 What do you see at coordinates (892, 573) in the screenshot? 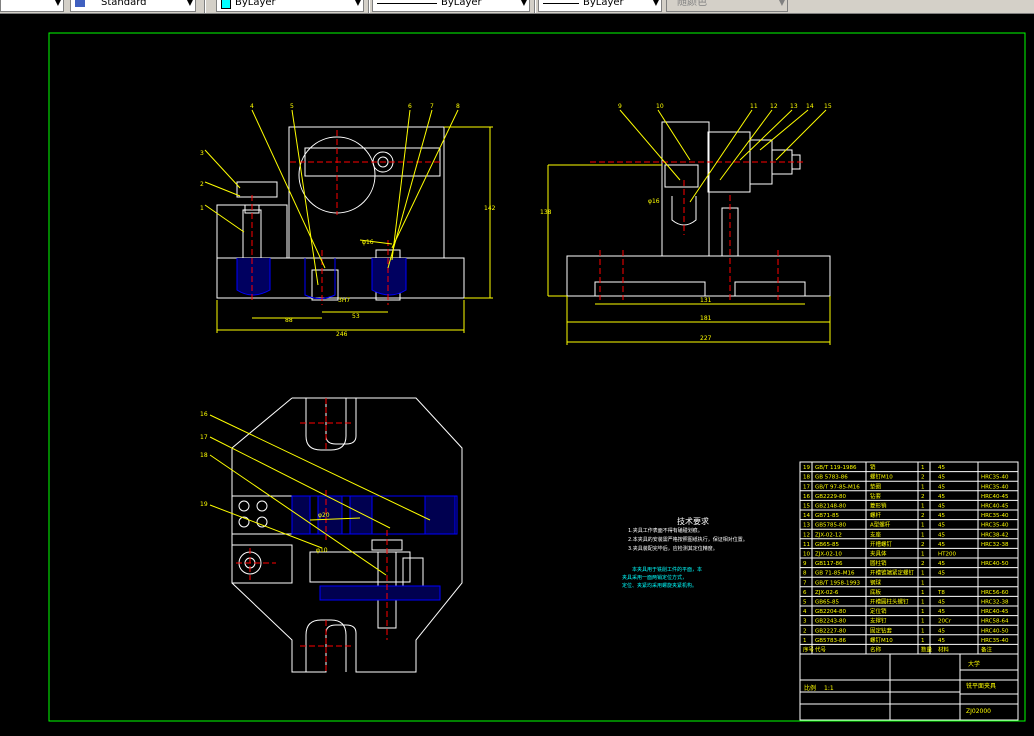
I see `bom-cell-name: 开槽锥端紧定螺钉` at bounding box center [892, 573].